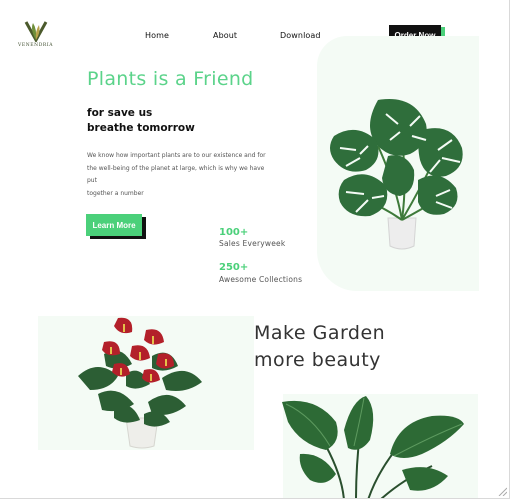 This screenshot has height=499, width=510. I want to click on hero-subtitle-line: for save us, so click(120, 113).